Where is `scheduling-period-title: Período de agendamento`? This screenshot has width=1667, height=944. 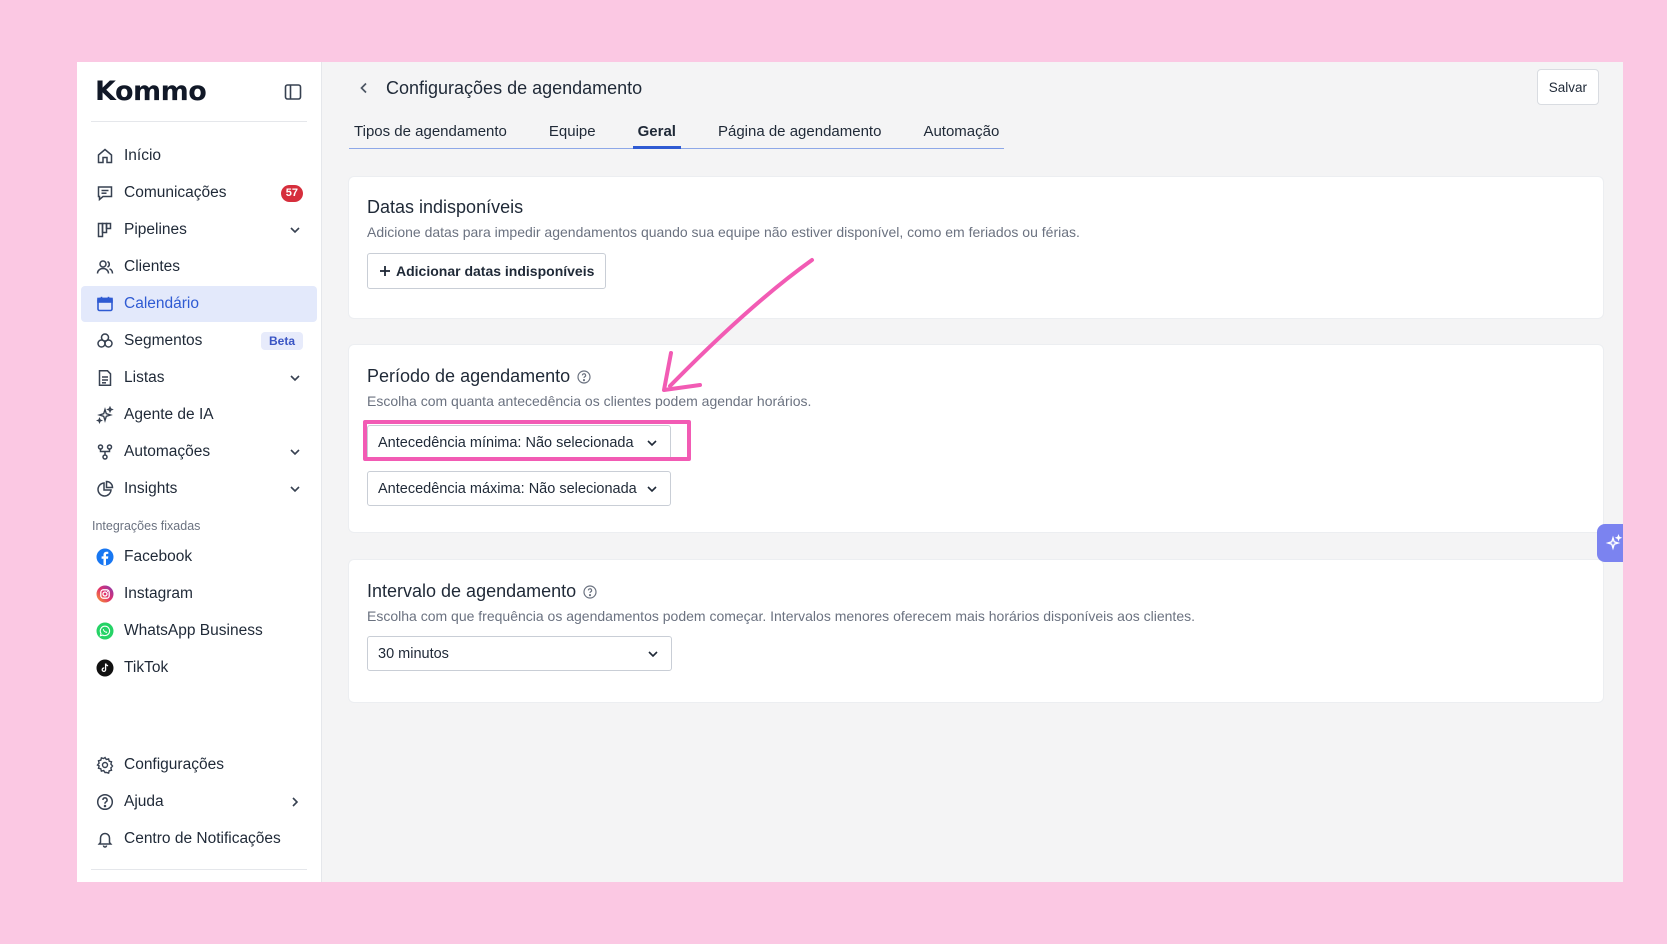
scheduling-period-title: Período de agendamento is located at coordinates (469, 376).